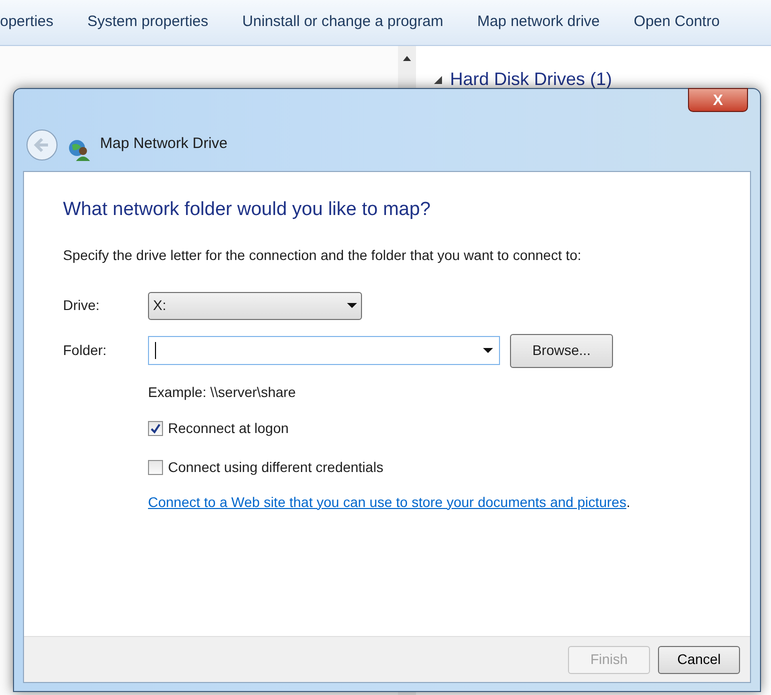  What do you see at coordinates (322, 255) in the screenshot?
I see `description-text: Specify the drive letter for the connection and the folder that you want to connect to:` at bounding box center [322, 255].